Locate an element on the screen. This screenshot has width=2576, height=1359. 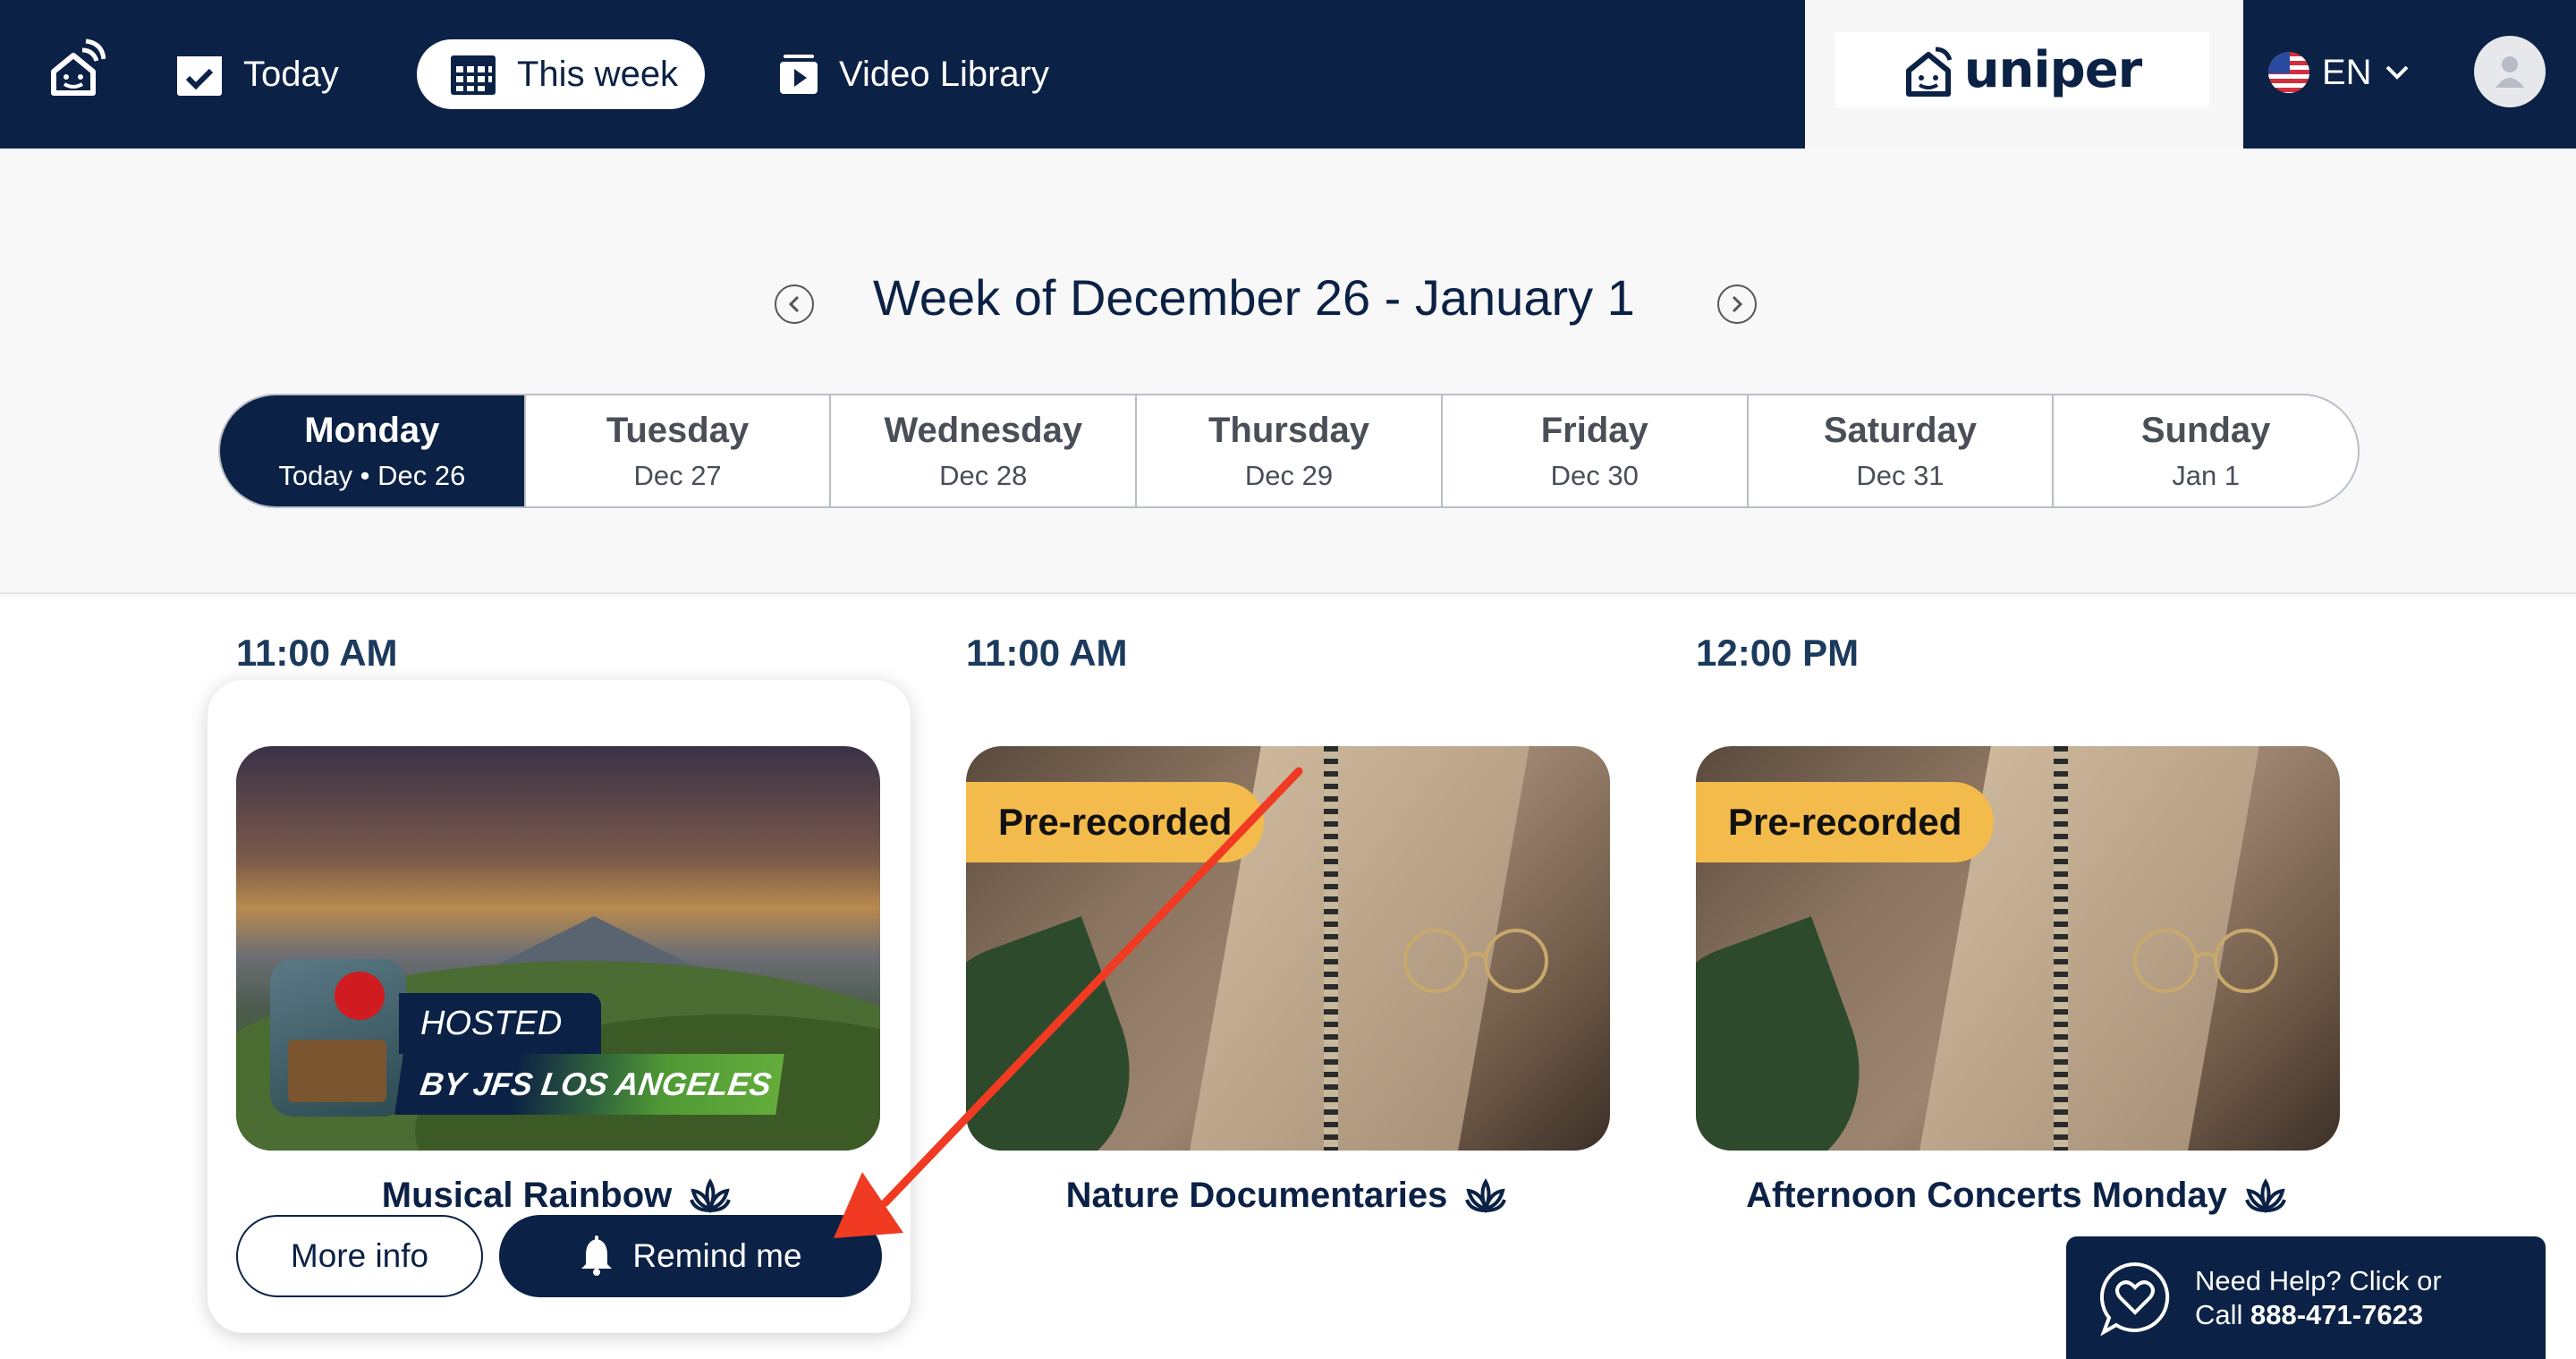
host-logo-image is located at coordinates (338, 1038).